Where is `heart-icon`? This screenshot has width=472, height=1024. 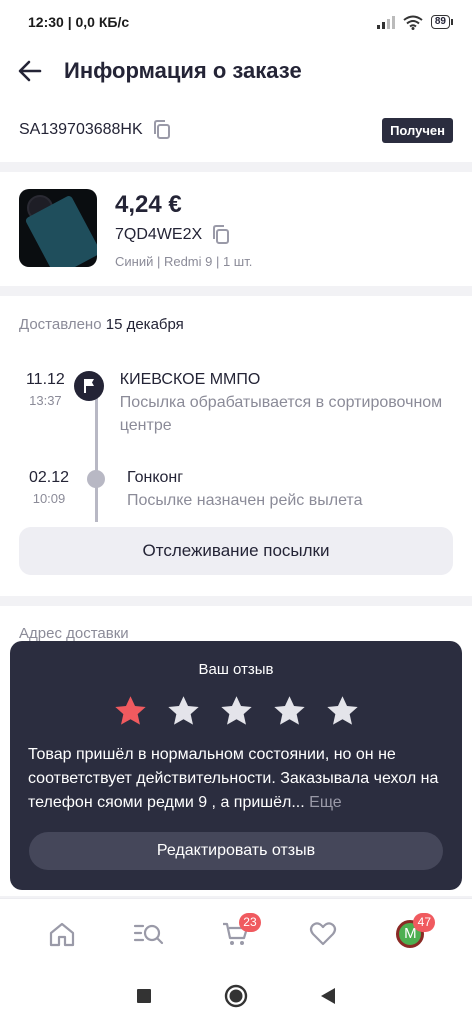 heart-icon is located at coordinates (323, 933).